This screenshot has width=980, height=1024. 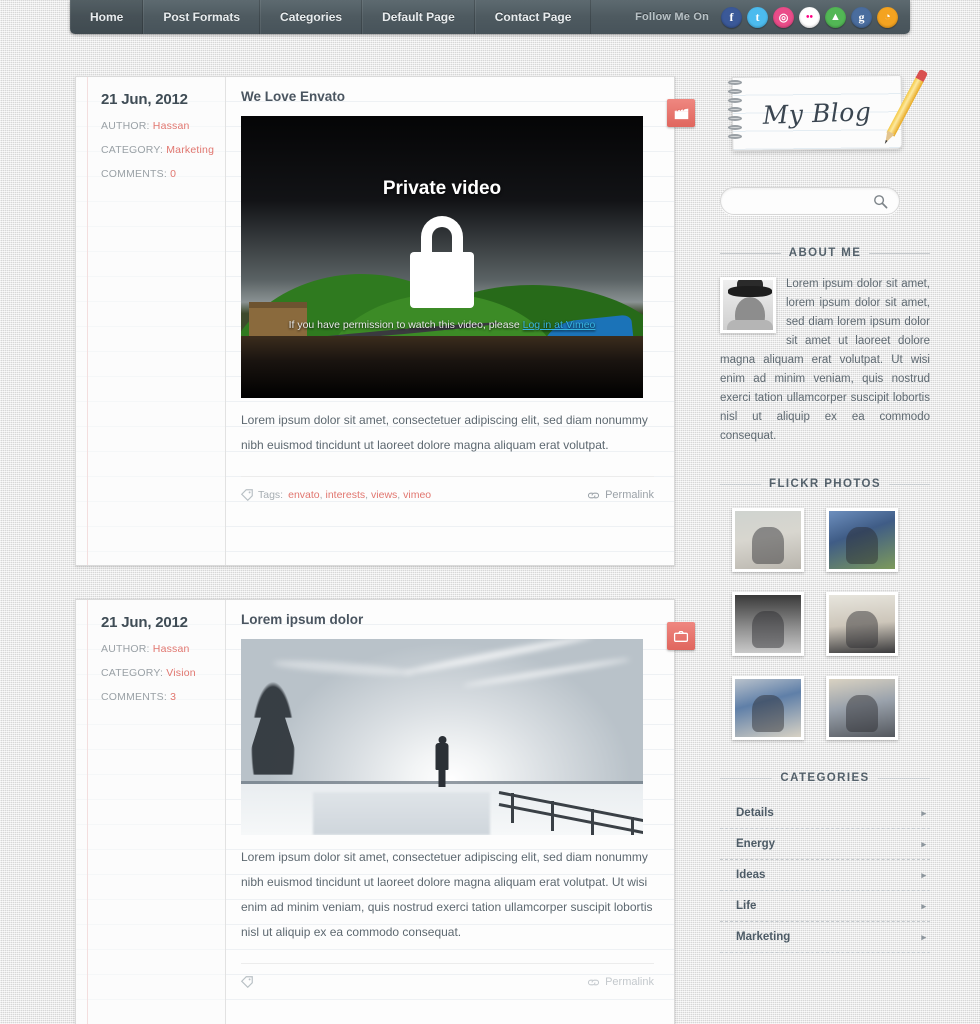 What do you see at coordinates (311, 17) in the screenshot?
I see `nav-item-categories: Categories` at bounding box center [311, 17].